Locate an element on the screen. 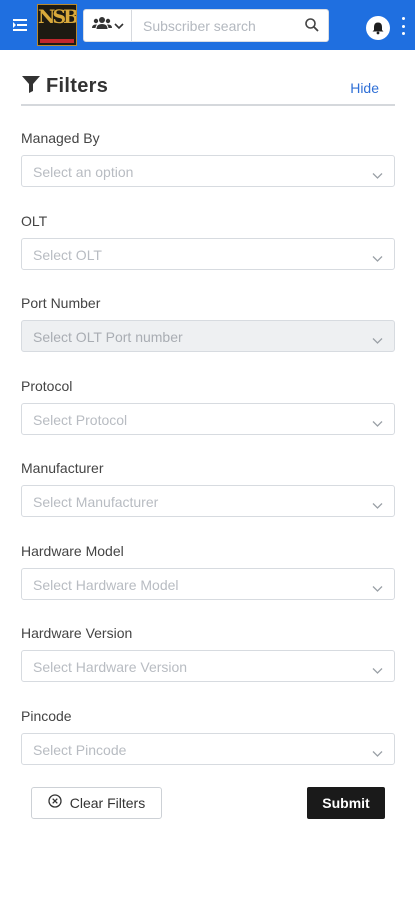  manufacturer-select: Select Manufacturer is located at coordinates (208, 501).